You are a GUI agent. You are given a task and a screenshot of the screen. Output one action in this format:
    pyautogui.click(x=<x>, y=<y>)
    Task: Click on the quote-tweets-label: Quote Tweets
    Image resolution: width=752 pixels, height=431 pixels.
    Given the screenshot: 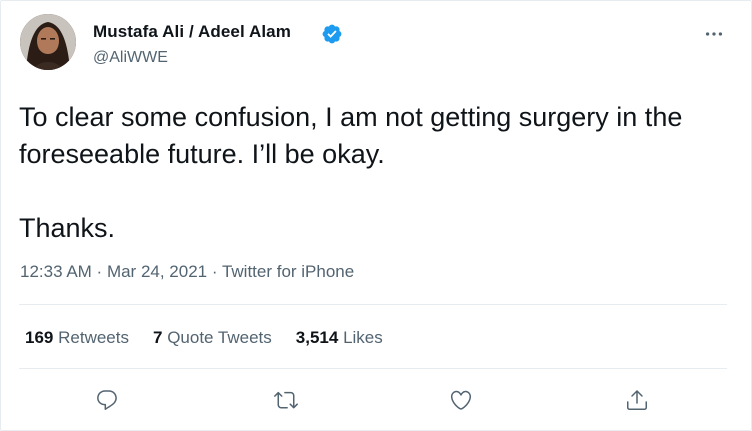 What is the action you would take?
    pyautogui.click(x=219, y=337)
    